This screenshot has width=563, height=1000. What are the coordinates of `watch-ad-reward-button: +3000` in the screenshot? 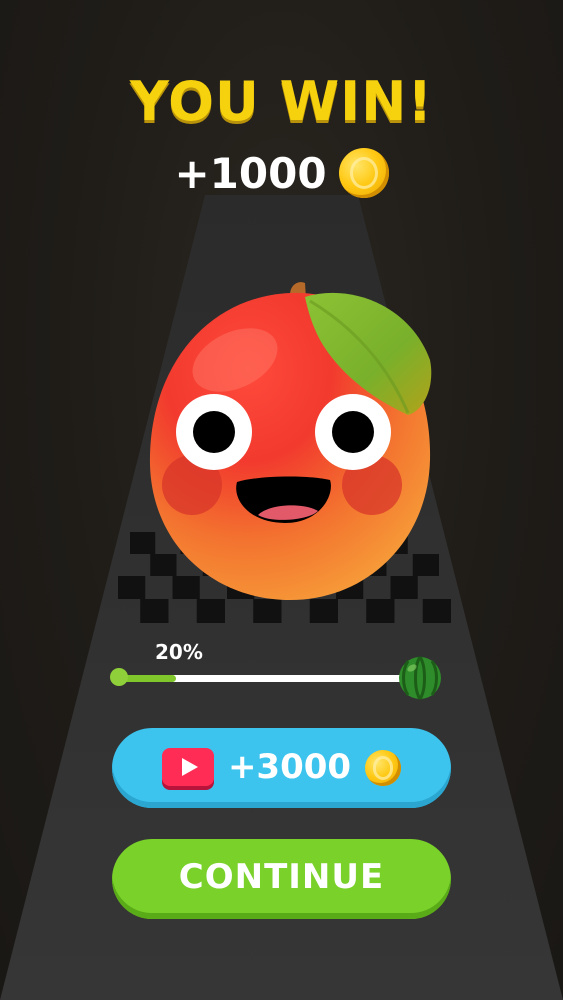 It's located at (281, 768).